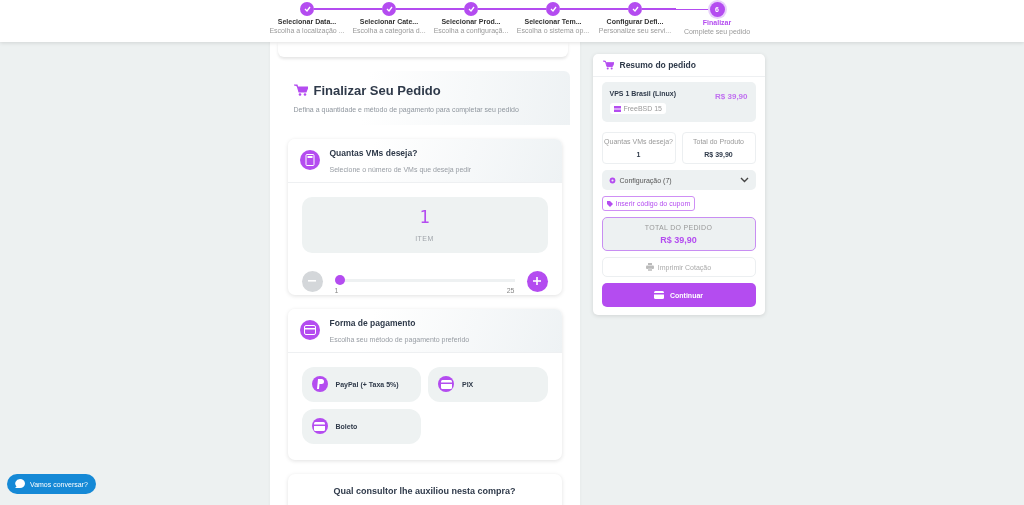 The image size is (1024, 505). I want to click on card-title: Forma de pagamento, so click(373, 322).